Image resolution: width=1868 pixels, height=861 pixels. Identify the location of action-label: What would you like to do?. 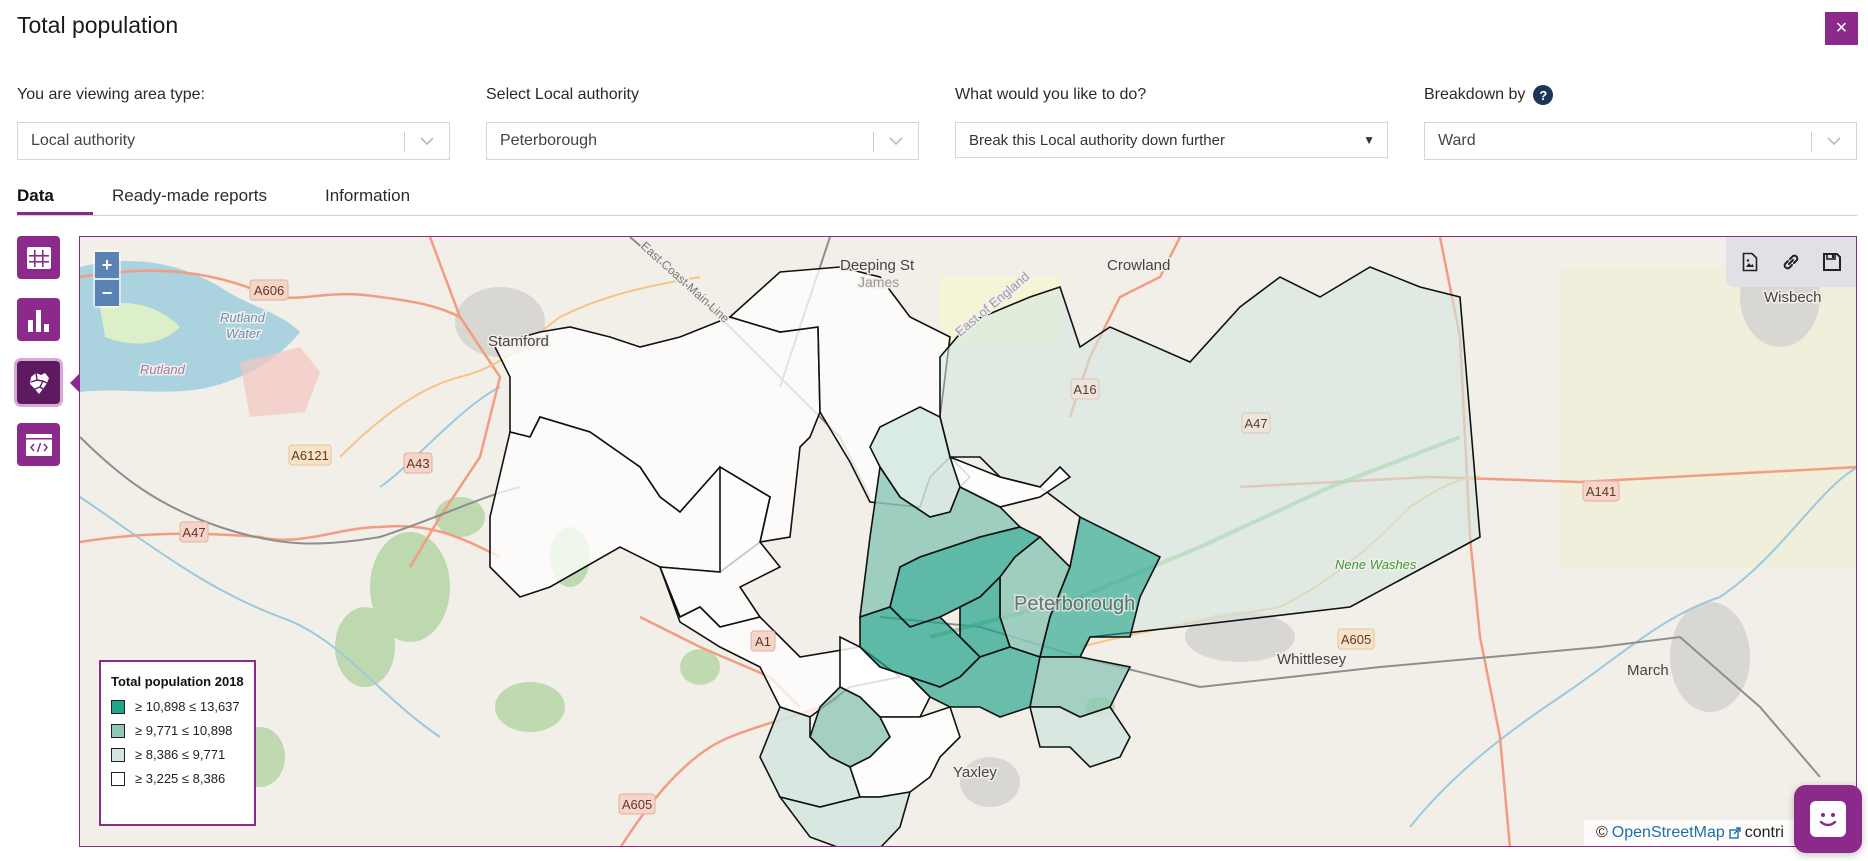
(1051, 94).